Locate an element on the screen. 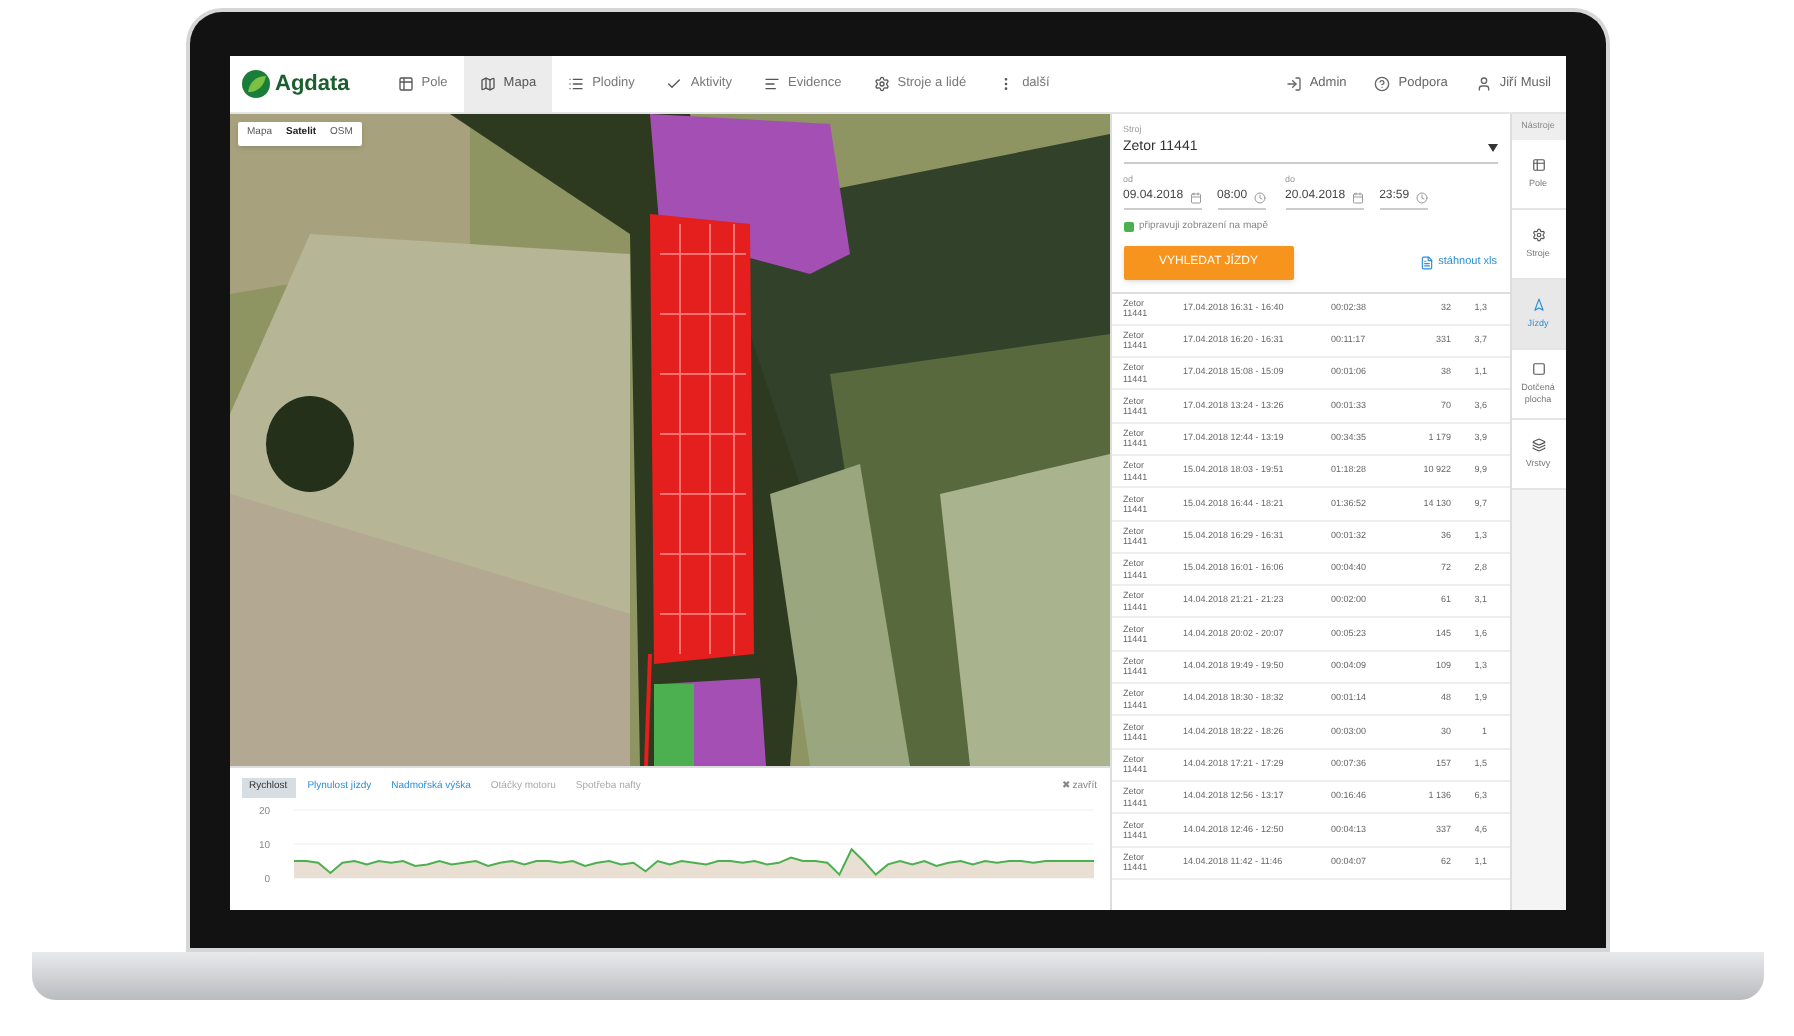  user-icon is located at coordinates (1483, 84).